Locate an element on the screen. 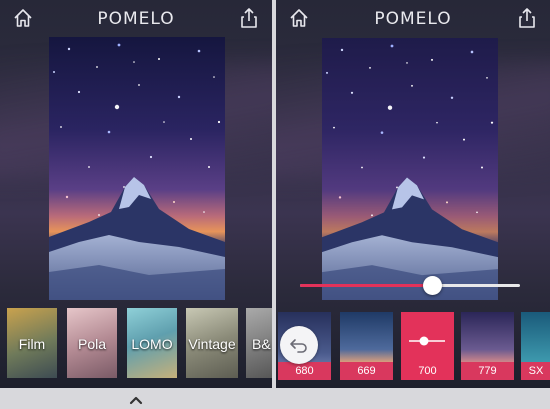 The height and width of the screenshot is (409, 550). filter-strip: Film Pola LOMO Vintage B& is located at coordinates (136, 344).